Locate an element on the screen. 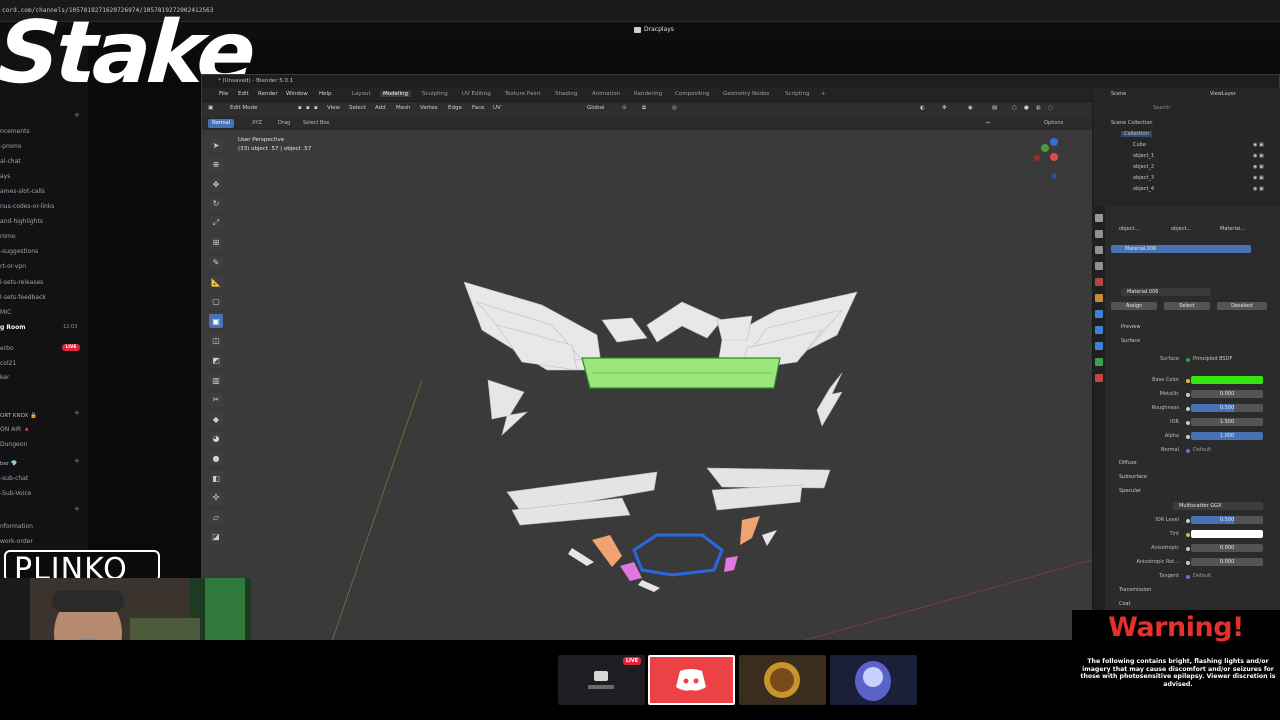 The width and height of the screenshot is (1280, 720). poly-build-tool-icon: ◆ is located at coordinates (216, 419).